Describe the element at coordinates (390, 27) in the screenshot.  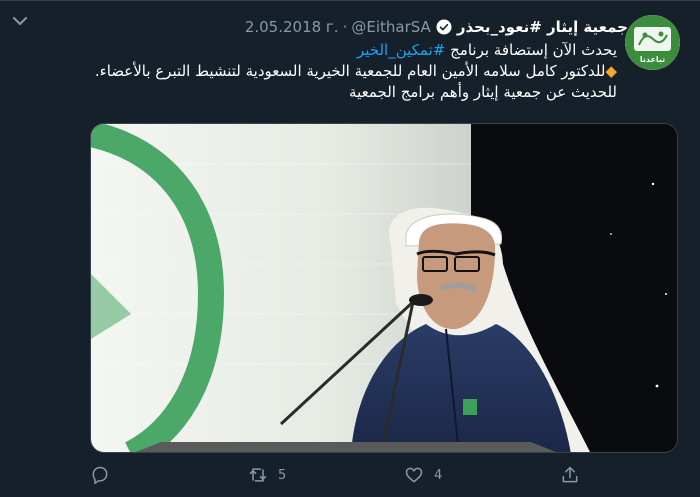
I see `user-handle: @EitharSA` at that location.